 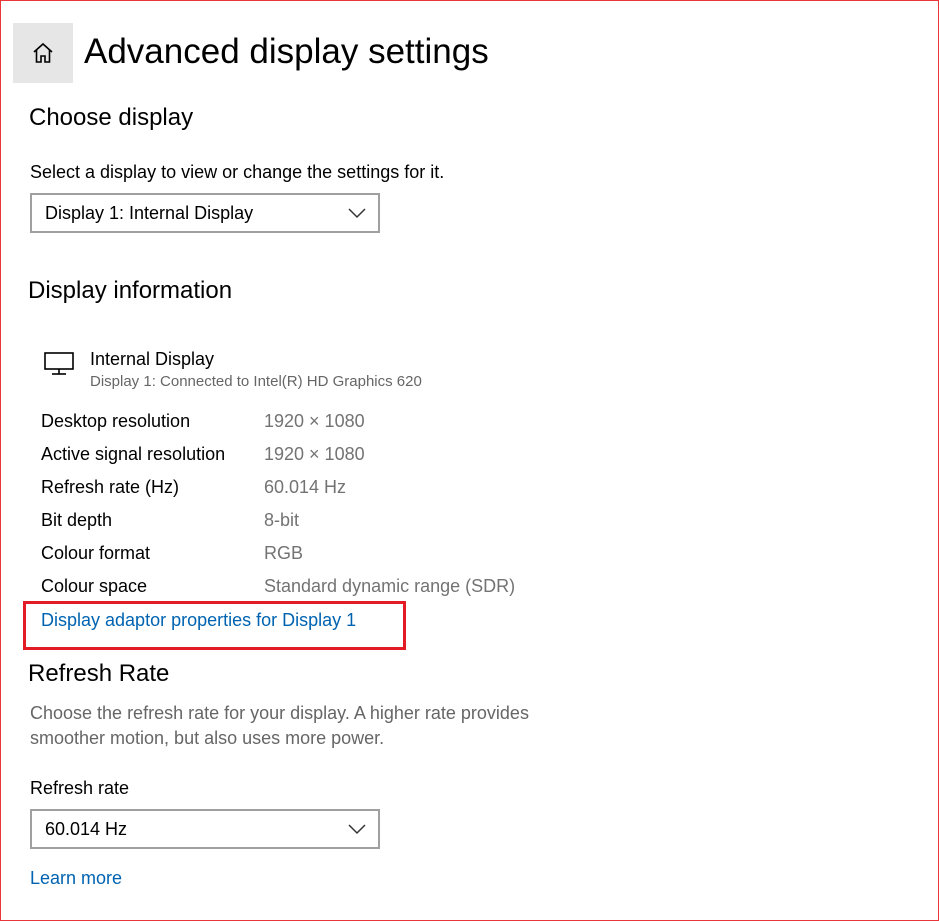 What do you see at coordinates (305, 487) in the screenshot?
I see `info-value: 60.014 Hz` at bounding box center [305, 487].